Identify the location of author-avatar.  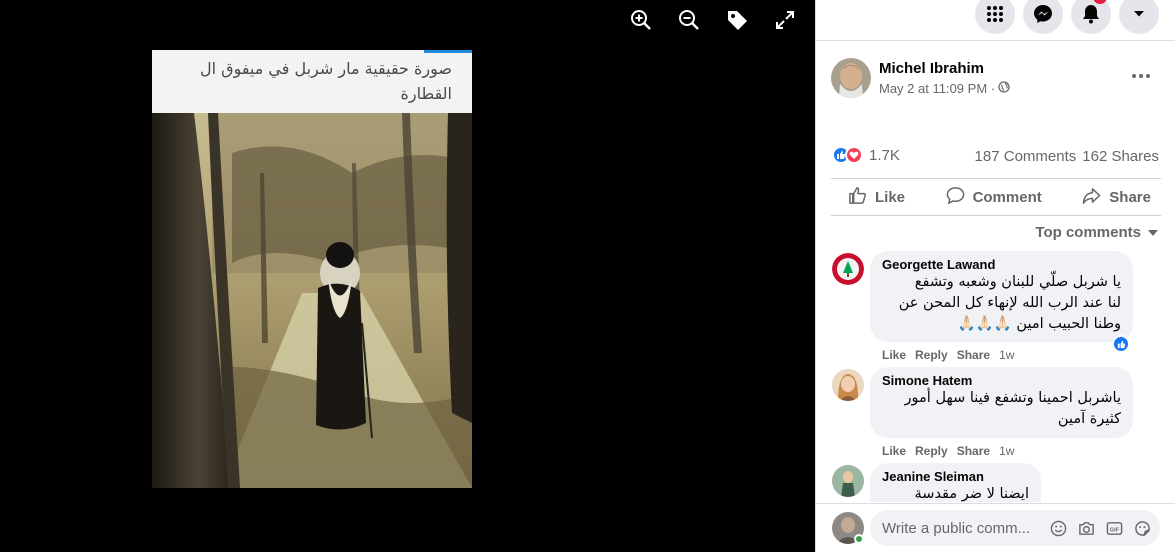
(851, 78).